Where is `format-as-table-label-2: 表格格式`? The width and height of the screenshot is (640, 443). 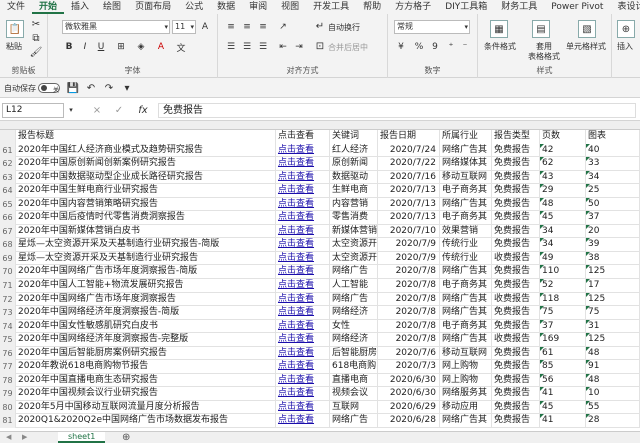
format-as-table-label-2: 表格格式 is located at coordinates (544, 56).